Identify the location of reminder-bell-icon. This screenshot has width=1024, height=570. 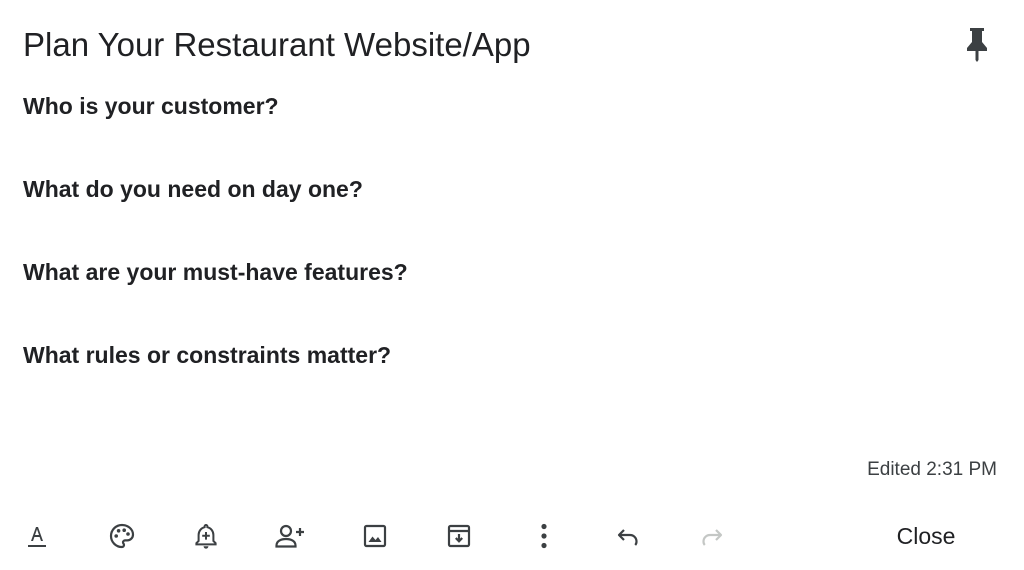
(206, 536).